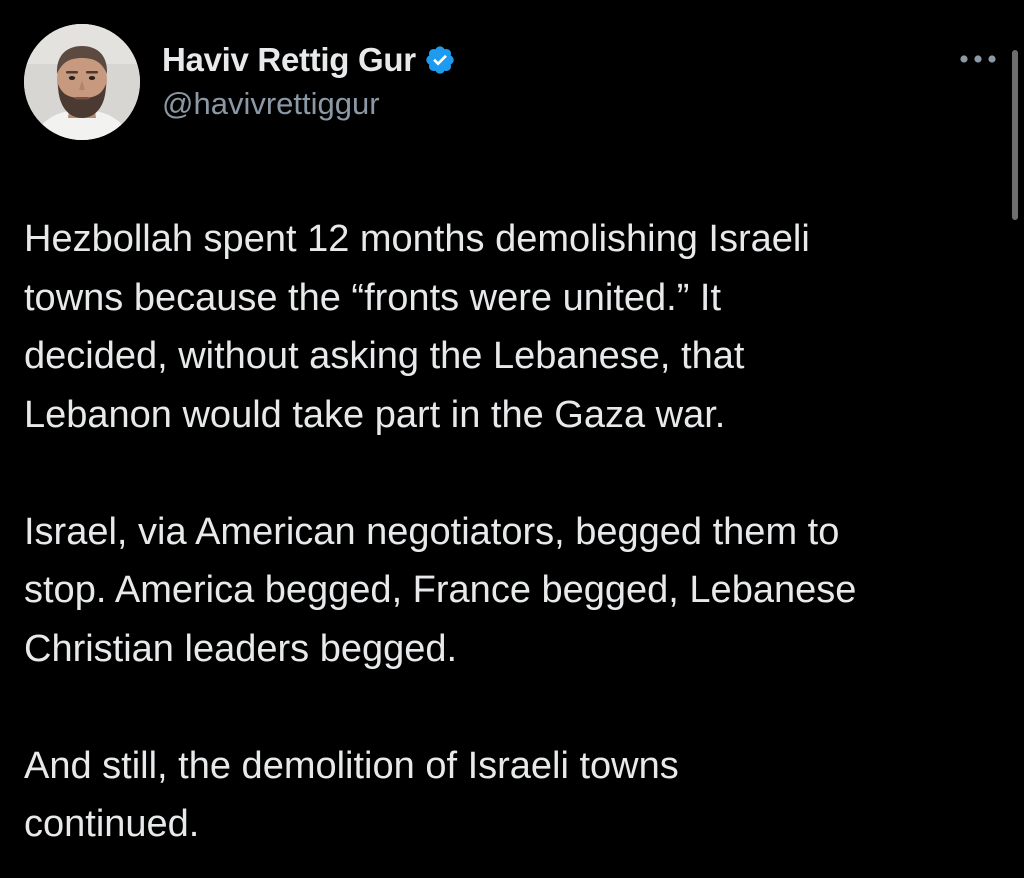  I want to click on author-name-row: Haviv Rettig Gur, so click(309, 60).